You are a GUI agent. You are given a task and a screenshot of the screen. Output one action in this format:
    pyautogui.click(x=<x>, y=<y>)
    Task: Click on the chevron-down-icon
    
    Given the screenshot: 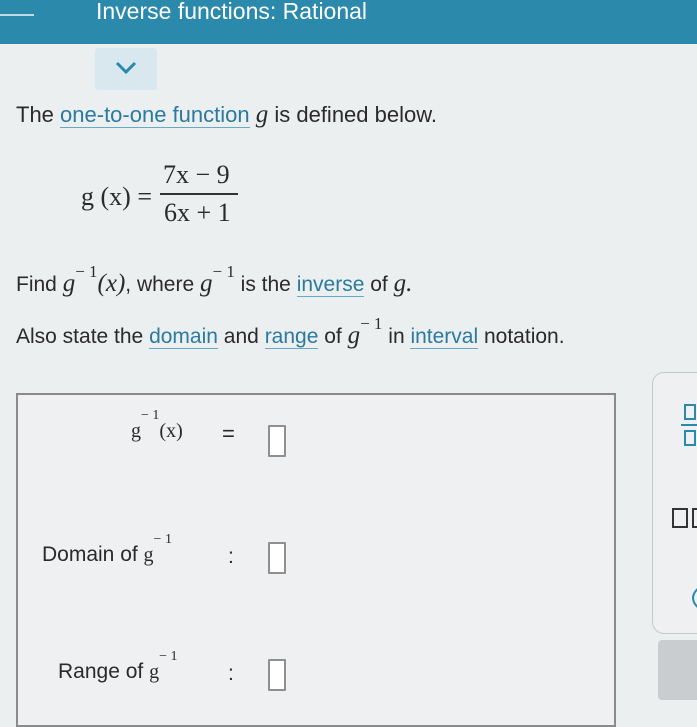 What is the action you would take?
    pyautogui.click(x=126, y=68)
    